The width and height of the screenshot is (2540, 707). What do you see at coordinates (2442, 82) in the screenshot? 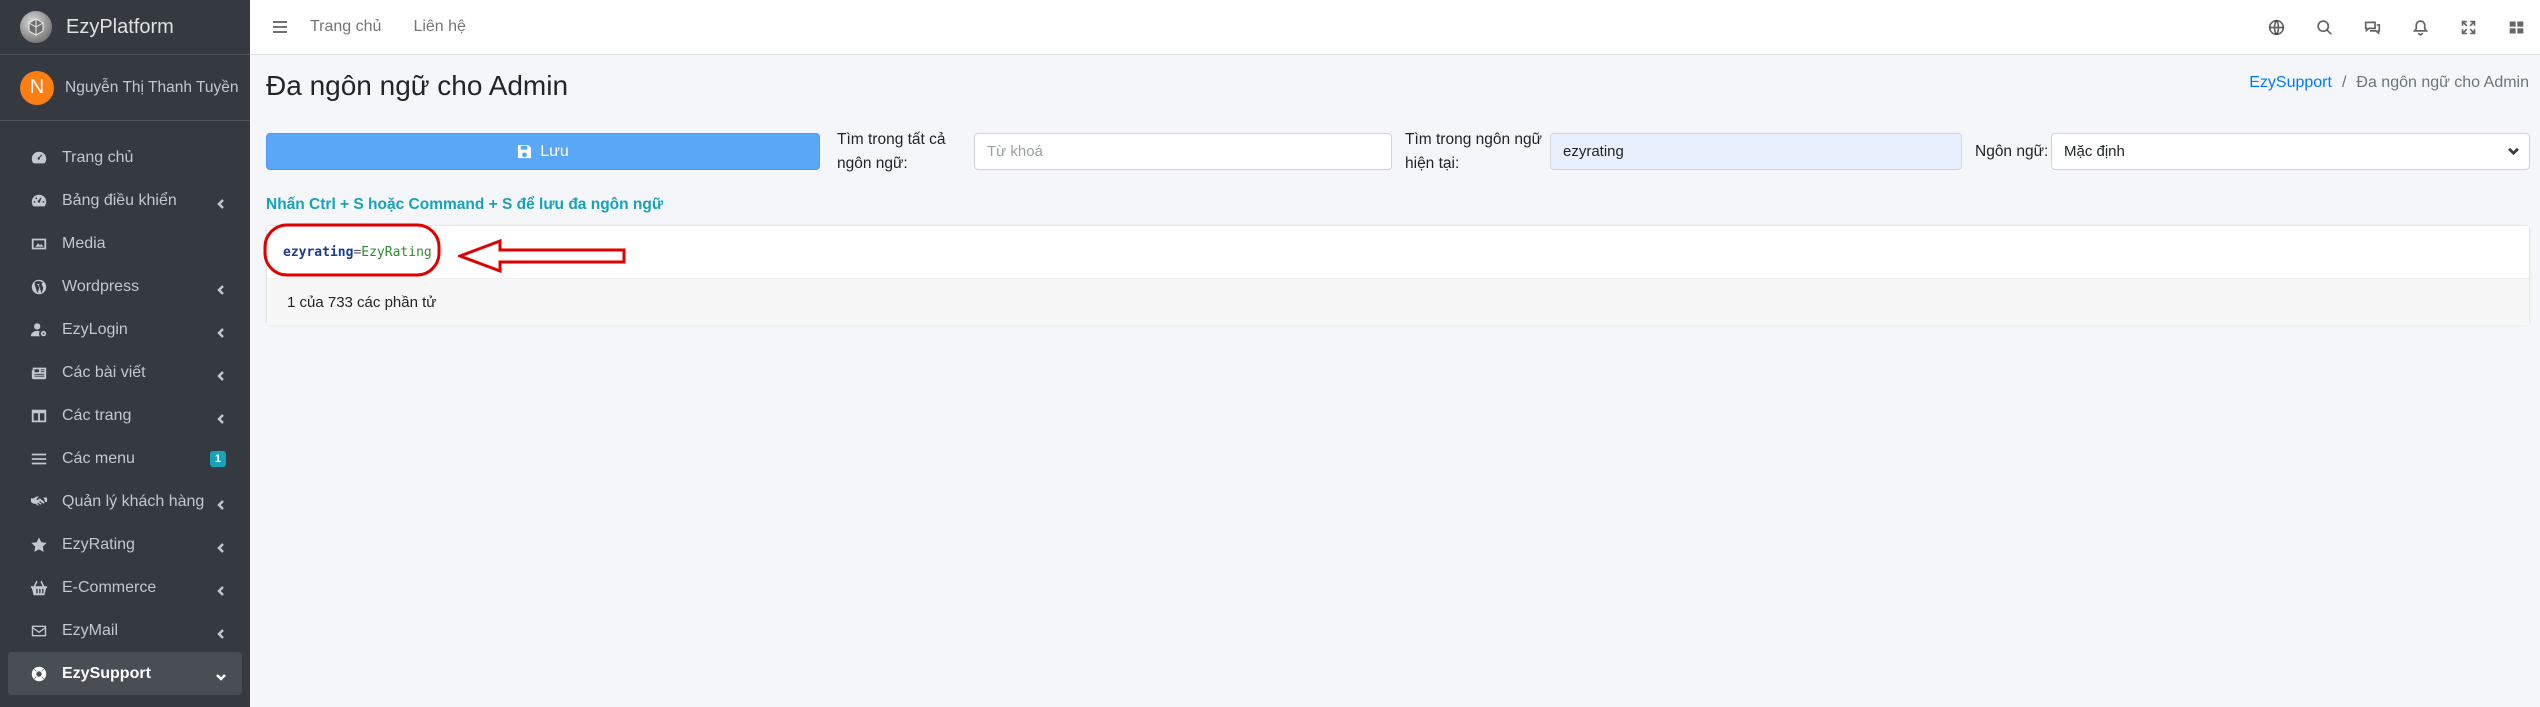
I see `breadcrumb-current: Đa ngôn ngữ cho Admin` at bounding box center [2442, 82].